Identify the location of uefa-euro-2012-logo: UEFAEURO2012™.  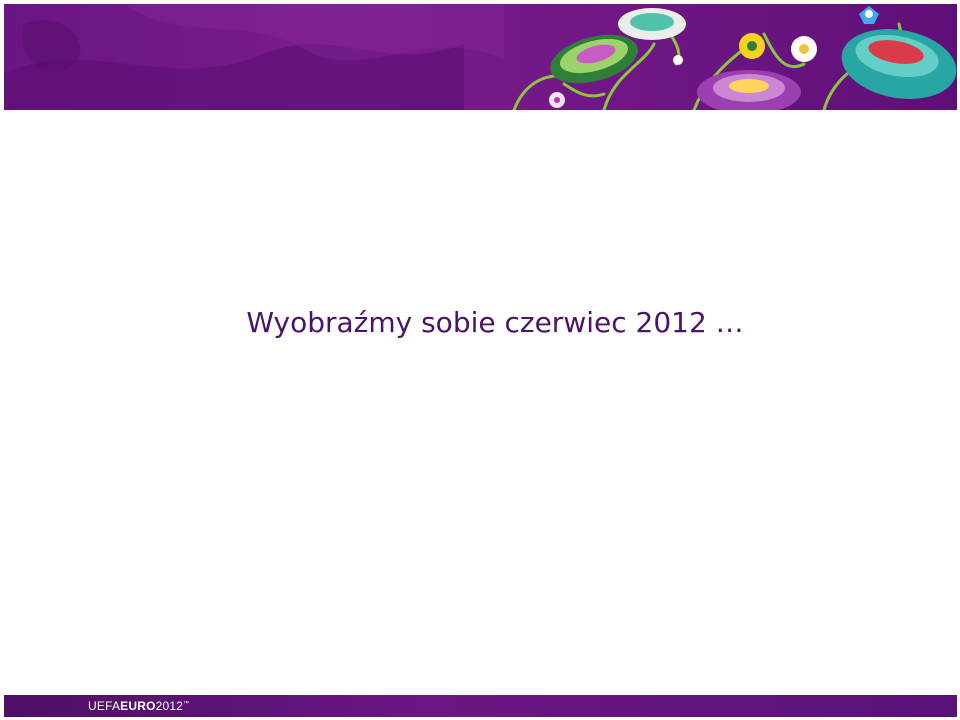
(138, 706).